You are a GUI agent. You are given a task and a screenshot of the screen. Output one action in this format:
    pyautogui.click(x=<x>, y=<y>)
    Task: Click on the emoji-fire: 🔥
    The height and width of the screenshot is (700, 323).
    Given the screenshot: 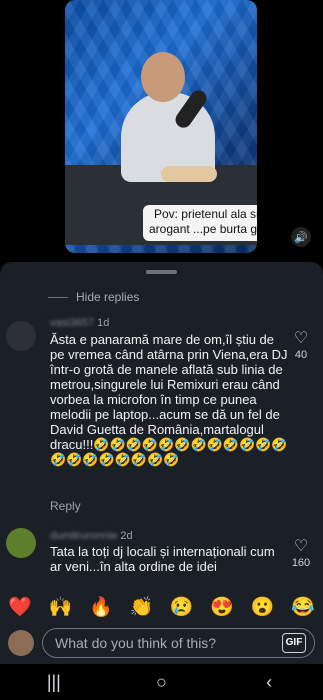 What is the action you would take?
    pyautogui.click(x=101, y=607)
    